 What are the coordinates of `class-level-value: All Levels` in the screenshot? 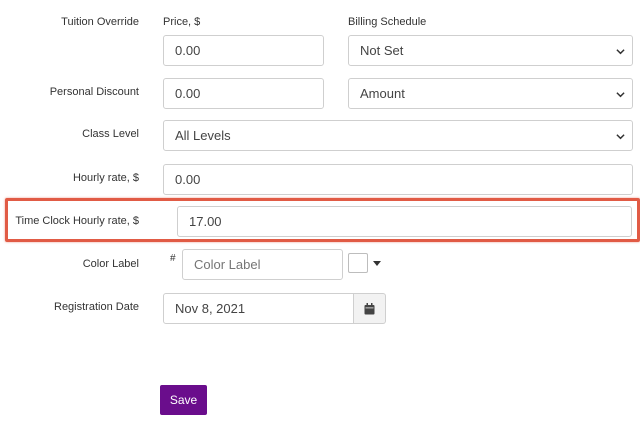 It's located at (203, 135).